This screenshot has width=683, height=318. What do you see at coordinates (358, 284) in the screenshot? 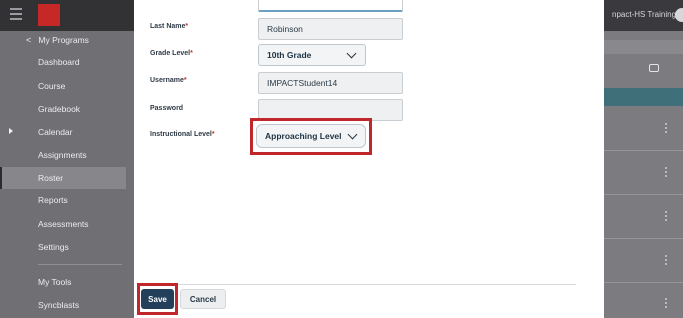
I see `modal-footer-divider` at bounding box center [358, 284].